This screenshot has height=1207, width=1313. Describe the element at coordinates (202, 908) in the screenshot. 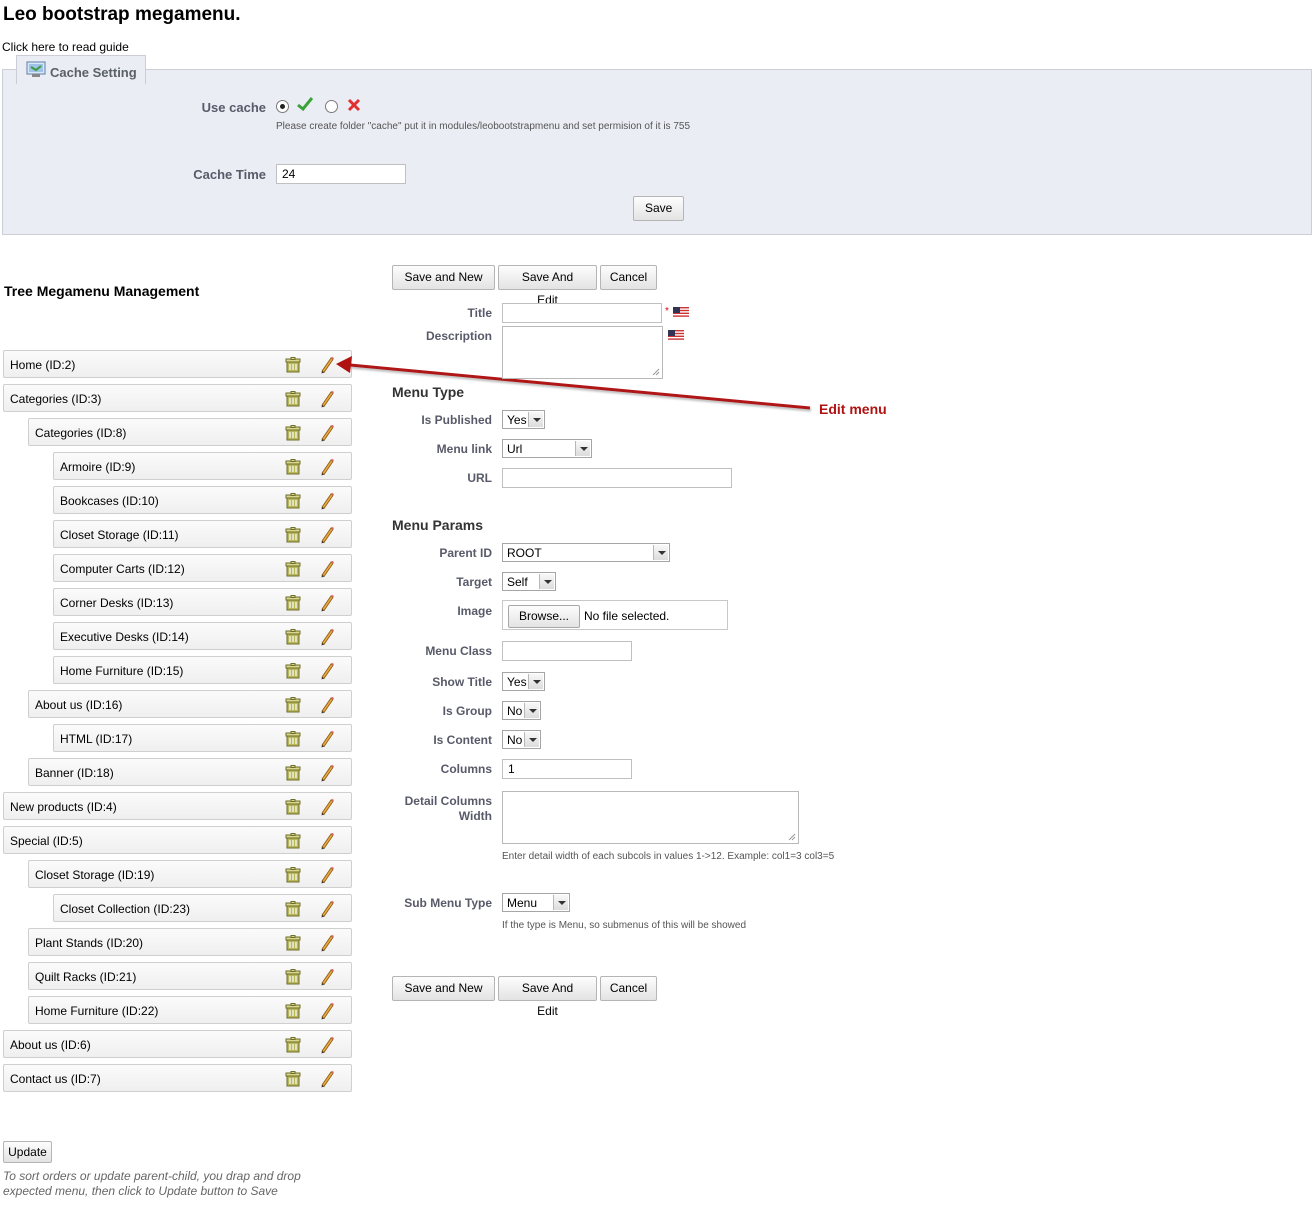

I see `tree-item: Closet Collection (ID:23)` at that location.